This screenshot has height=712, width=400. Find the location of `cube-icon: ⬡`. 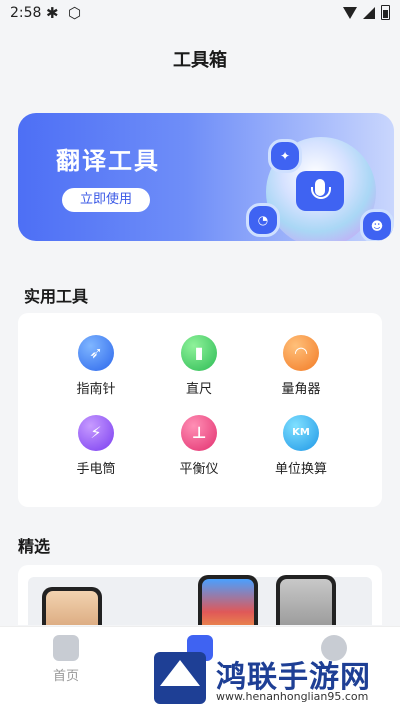

cube-icon: ⬡ is located at coordinates (75, 13).